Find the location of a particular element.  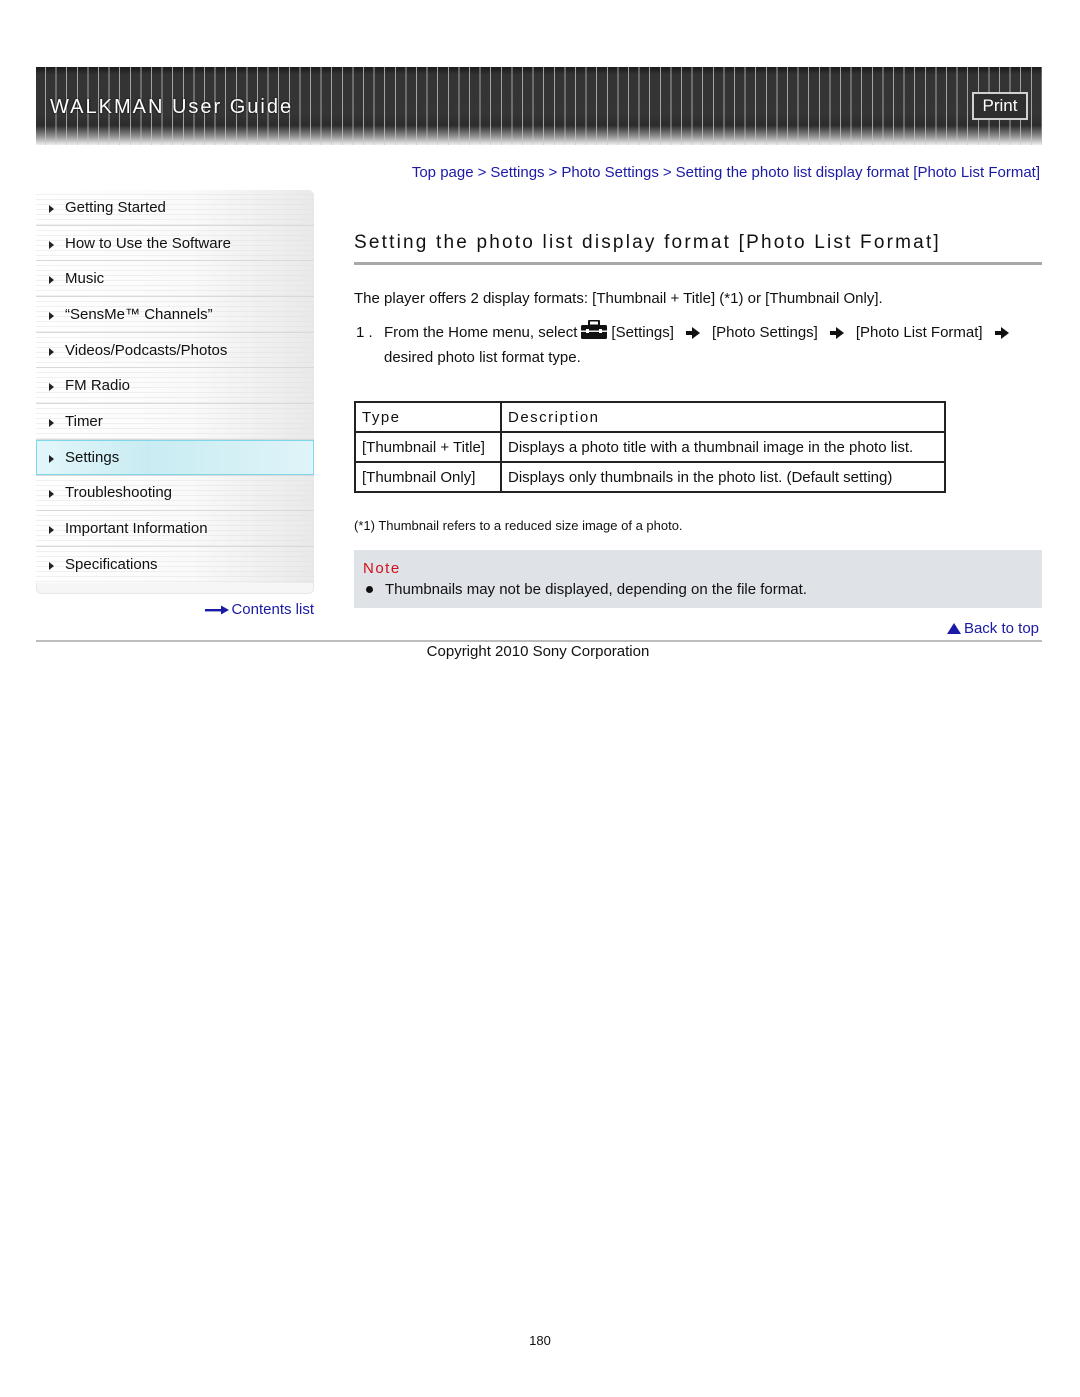

table-header-row: Type Description is located at coordinates (650, 417).